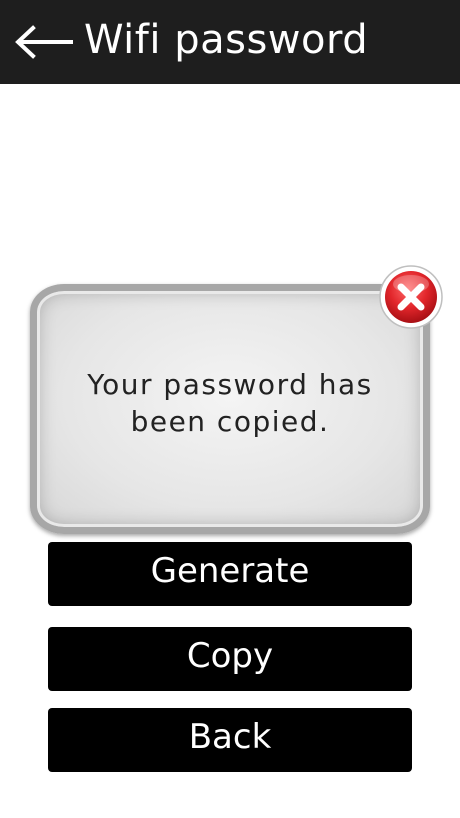  I want to click on copy-button: Copy, so click(230, 659).